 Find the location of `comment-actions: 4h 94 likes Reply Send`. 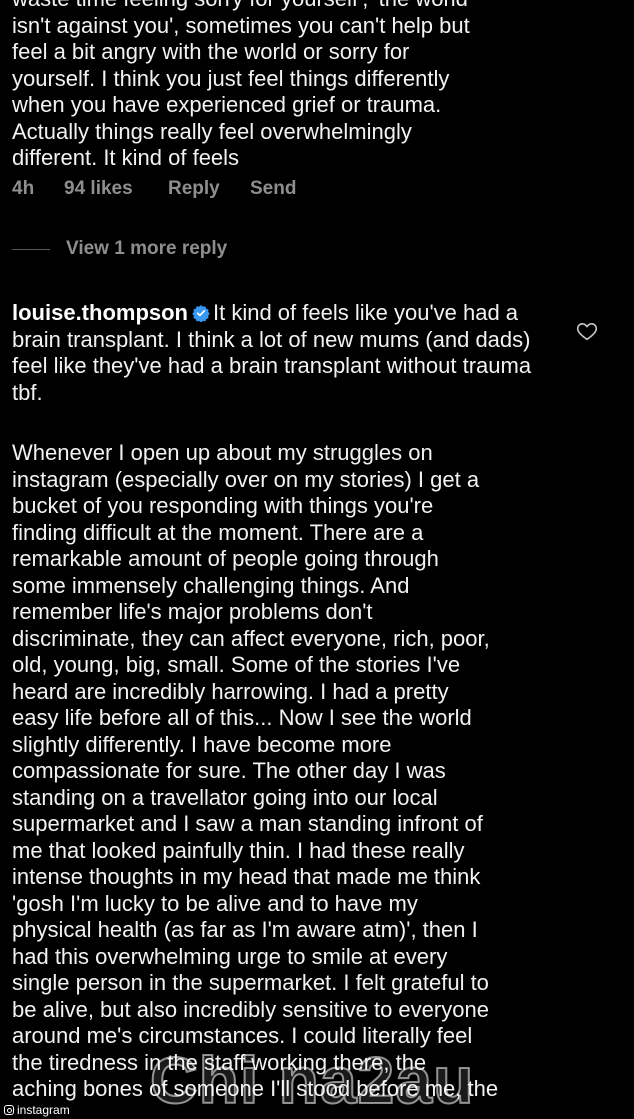

comment-actions: 4h 94 likes Reply Send is located at coordinates (154, 189).